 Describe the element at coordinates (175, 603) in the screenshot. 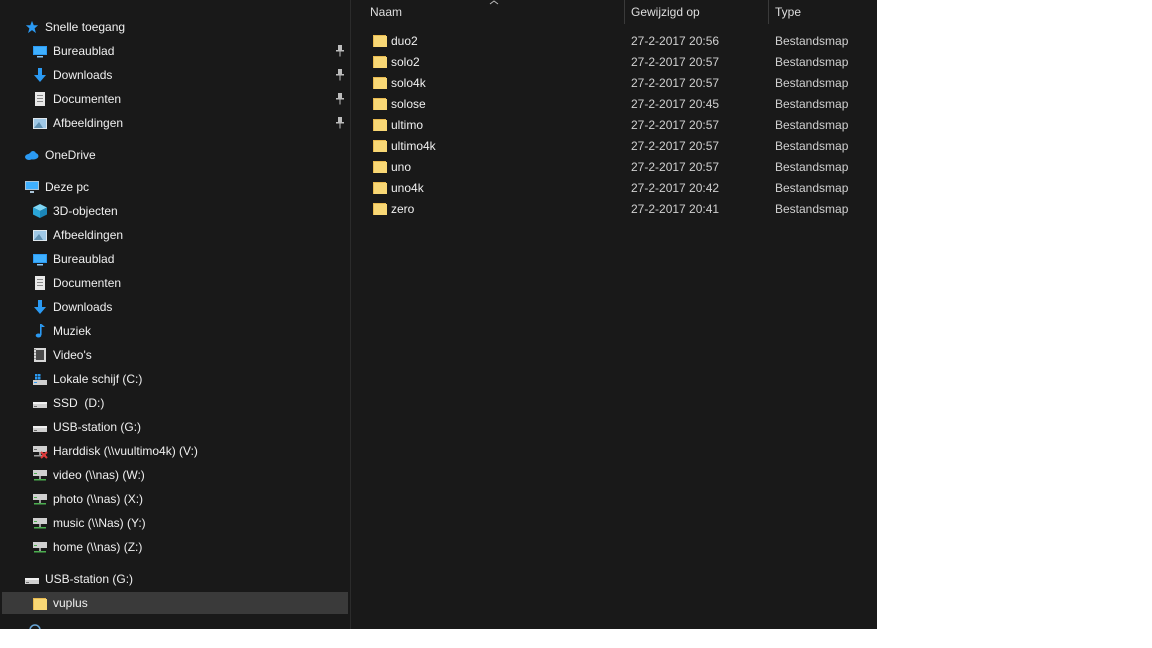

I see `nav-item-vuplus: vuplus` at that location.